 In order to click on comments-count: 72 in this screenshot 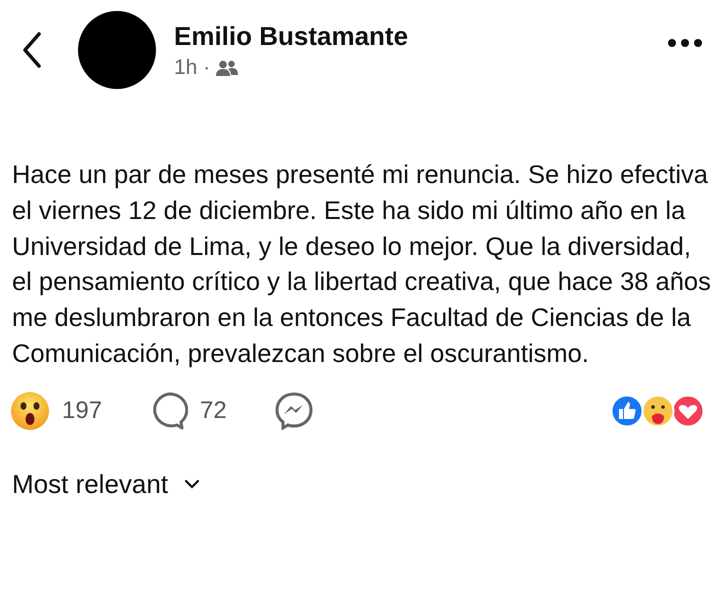, I will do `click(213, 410)`.